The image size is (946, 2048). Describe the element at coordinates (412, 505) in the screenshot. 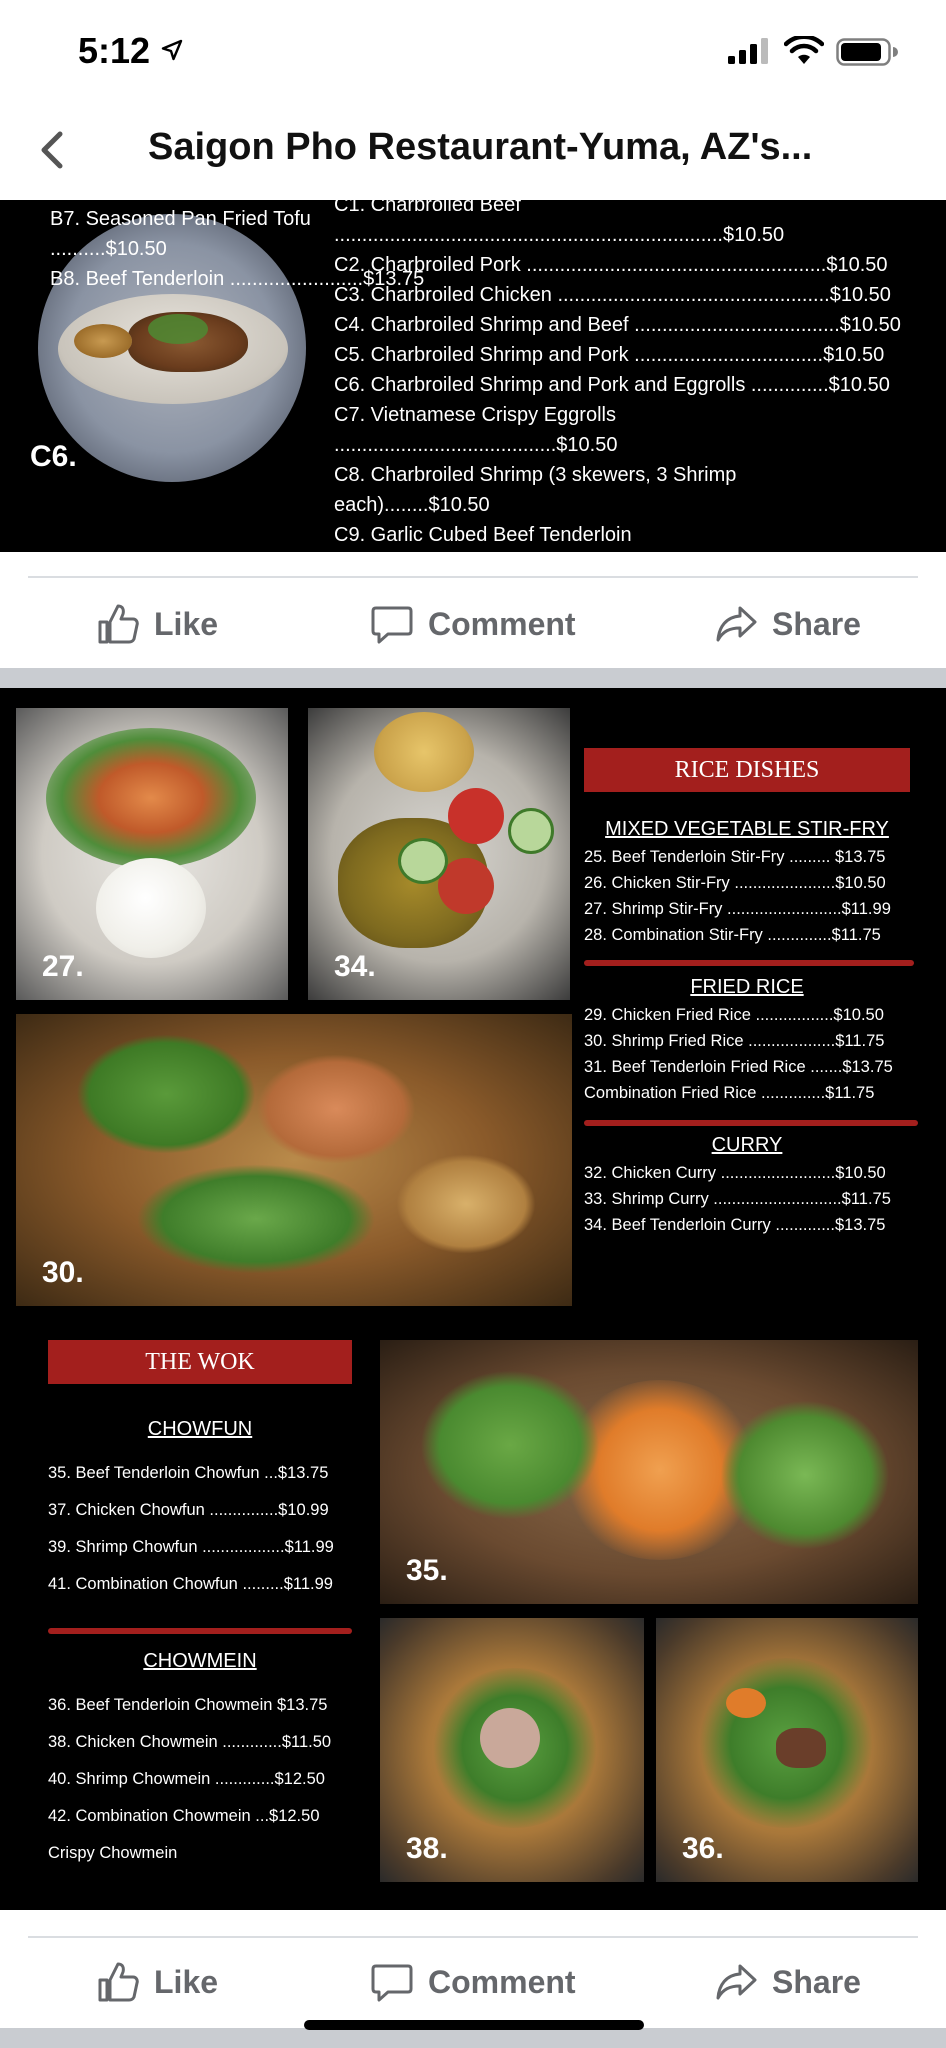

I see `menu-item: each)........$10.50` at that location.